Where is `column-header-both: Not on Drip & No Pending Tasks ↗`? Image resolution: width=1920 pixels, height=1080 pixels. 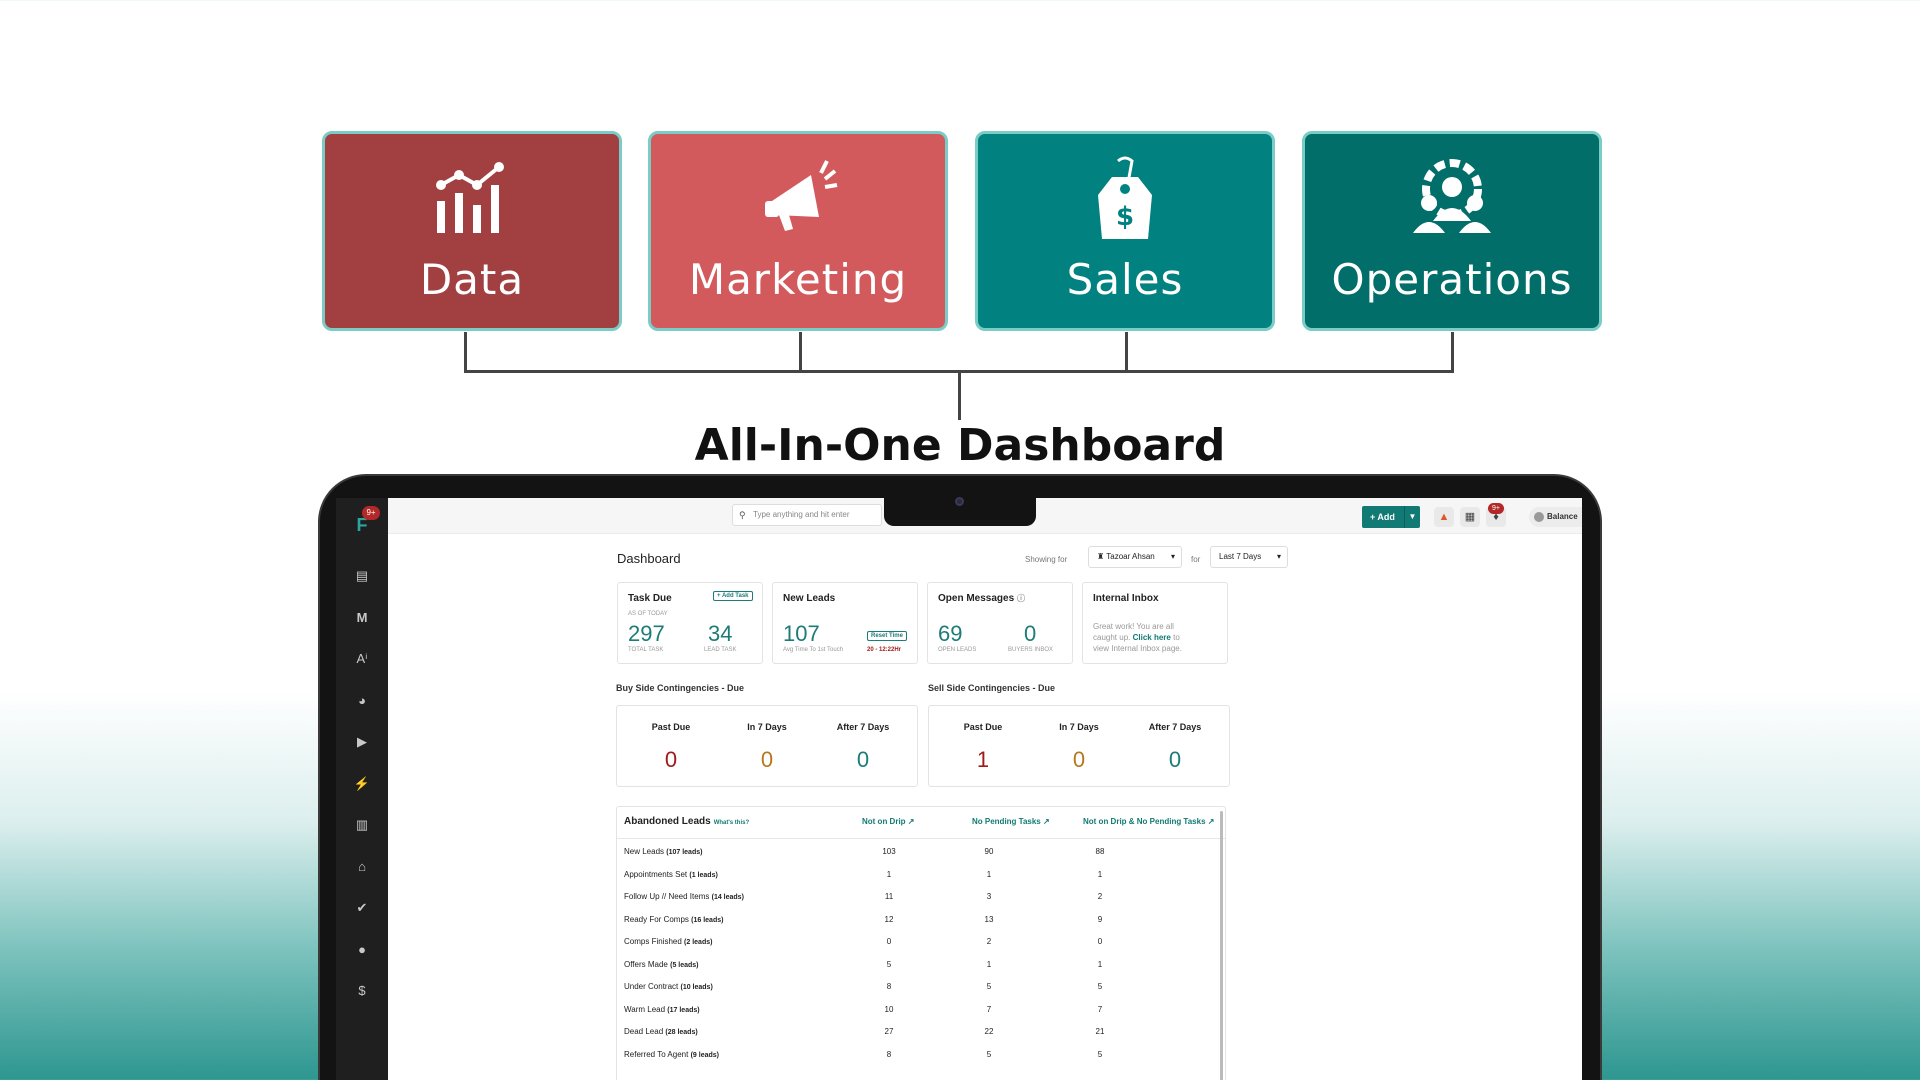 column-header-both: Not on Drip & No Pending Tasks ↗ is located at coordinates (1148, 821).